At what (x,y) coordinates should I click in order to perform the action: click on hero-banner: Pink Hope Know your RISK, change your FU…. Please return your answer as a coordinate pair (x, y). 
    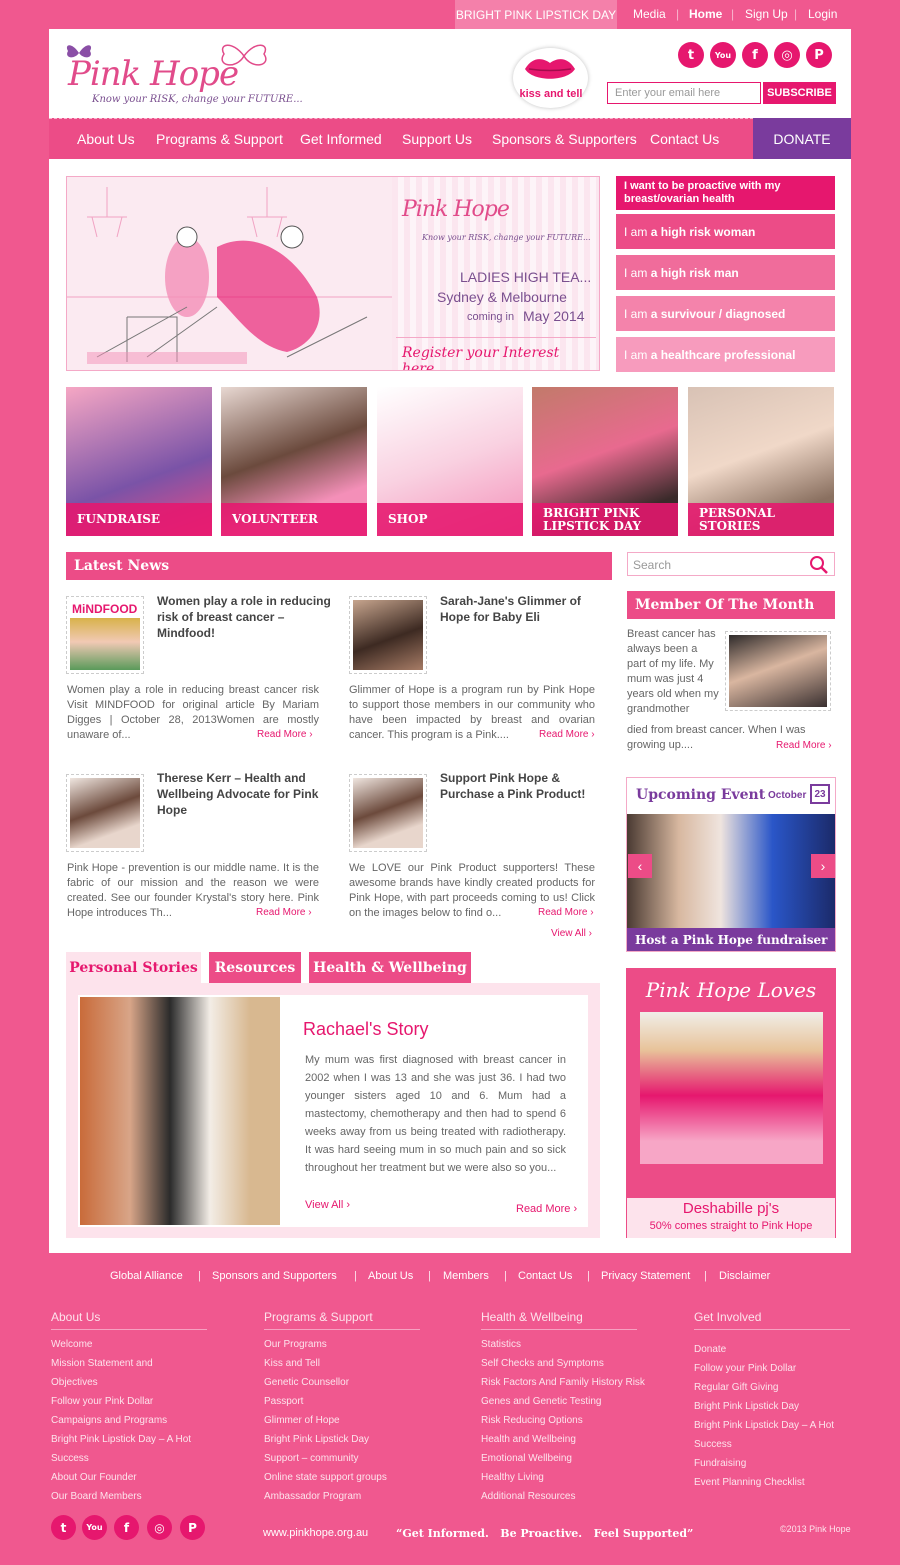
    Looking at the image, I should click on (333, 273).